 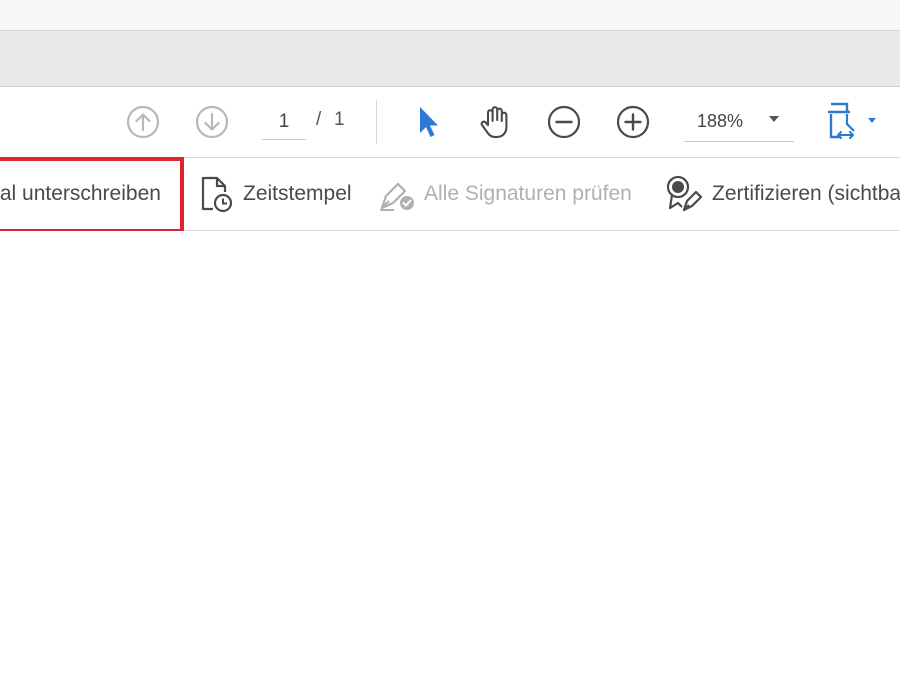 What do you see at coordinates (806, 193) in the screenshot?
I see `certify-visible-label: Zertifizieren (sichtba` at bounding box center [806, 193].